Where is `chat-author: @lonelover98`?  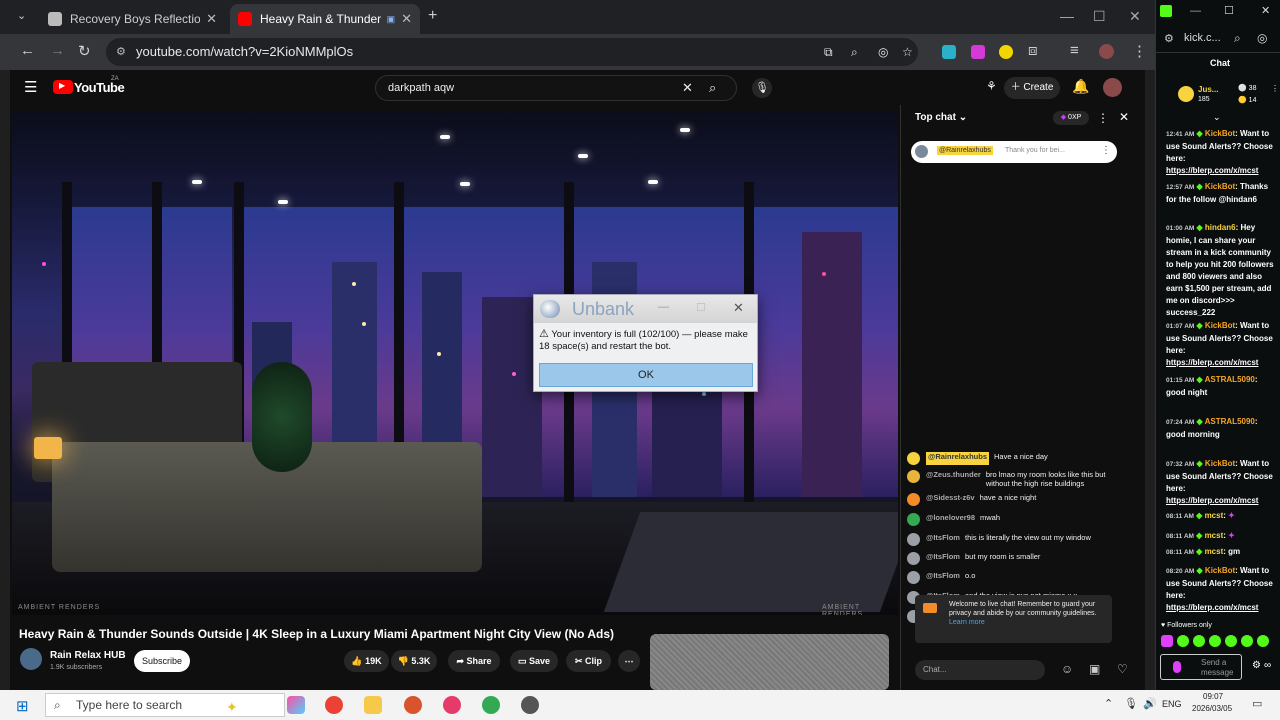
chat-author: @lonelover98 is located at coordinates (950, 519).